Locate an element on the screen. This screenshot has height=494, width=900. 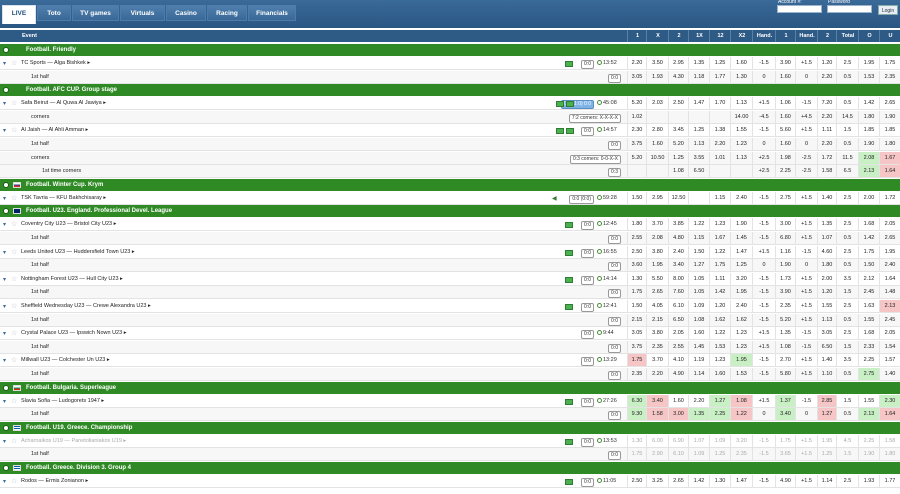
odds-cell: 2.40 is located at coordinates (741, 306).